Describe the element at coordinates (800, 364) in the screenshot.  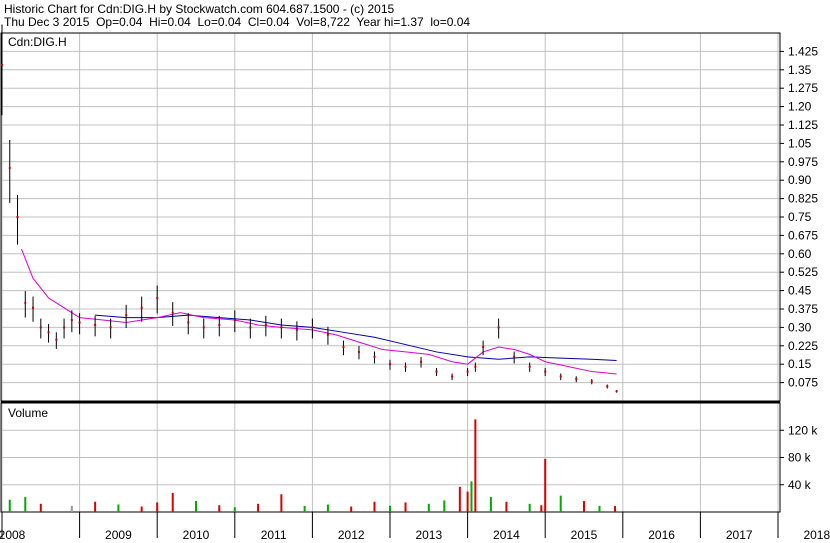
I see `price-tick-label: 0.15` at that location.